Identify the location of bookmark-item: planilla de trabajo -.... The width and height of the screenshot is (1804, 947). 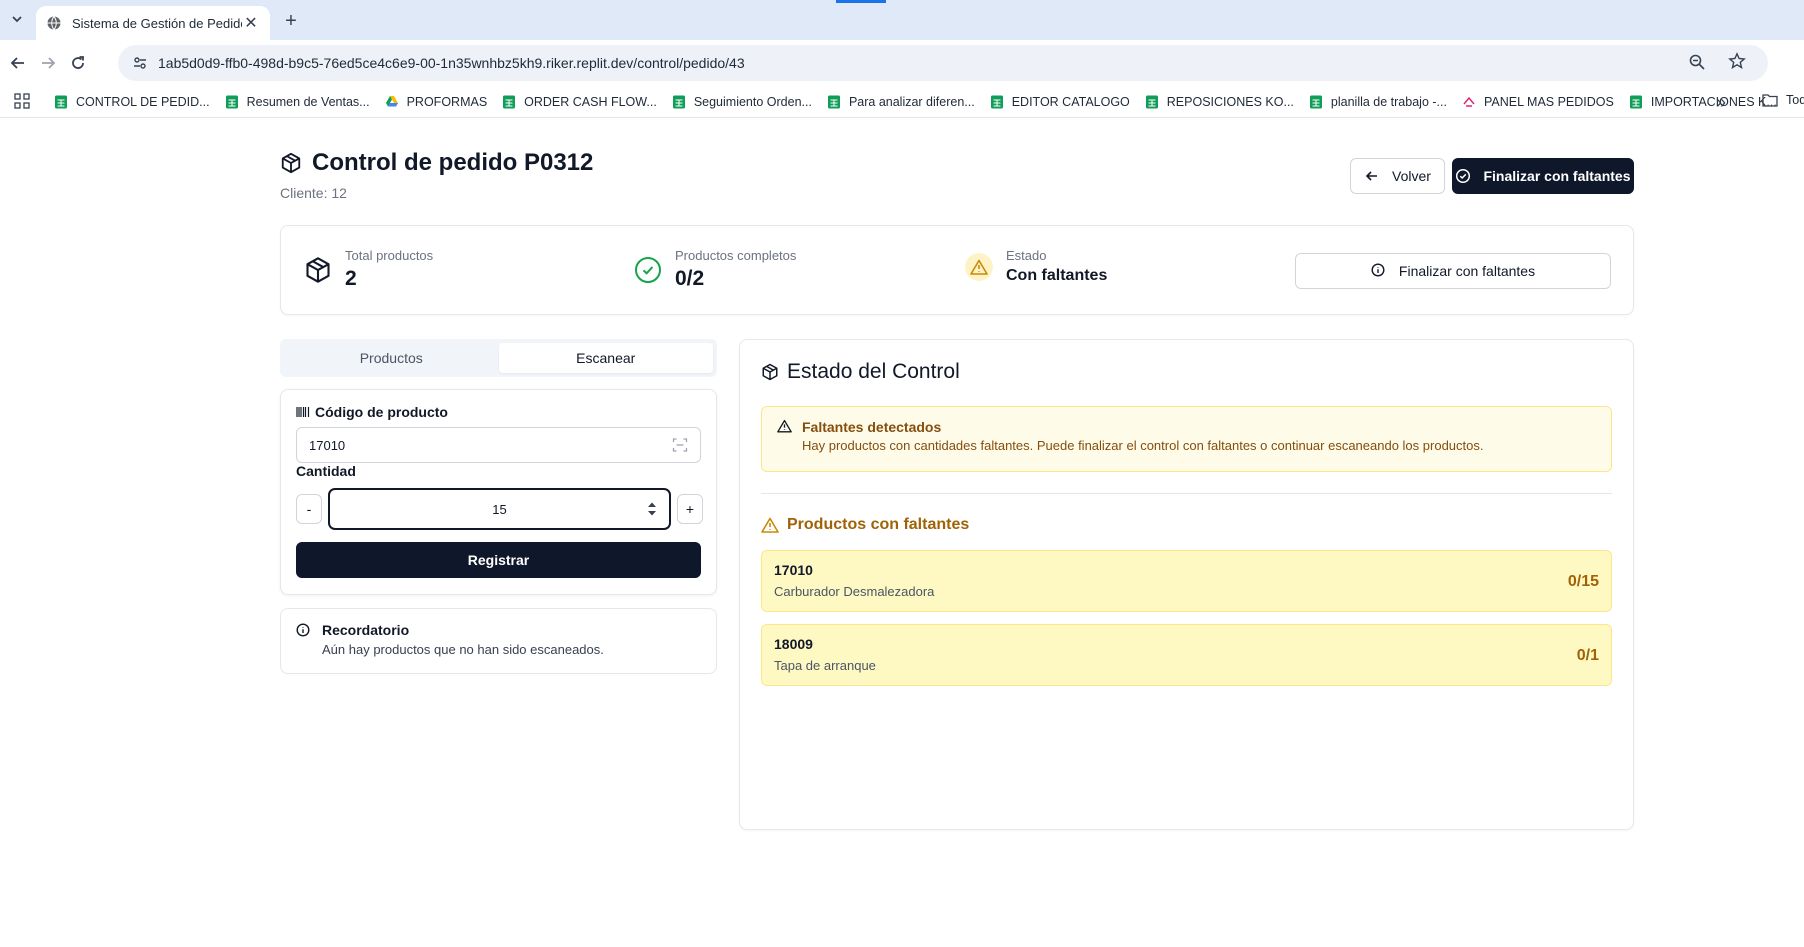
(1378, 102).